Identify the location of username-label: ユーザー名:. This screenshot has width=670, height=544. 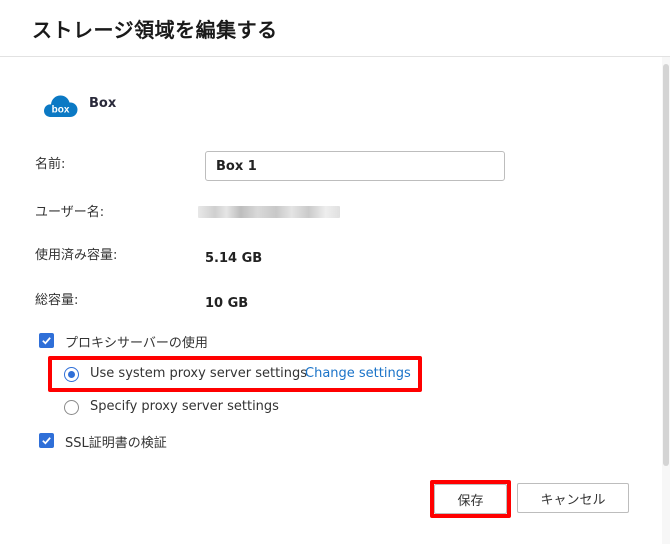
(70, 212).